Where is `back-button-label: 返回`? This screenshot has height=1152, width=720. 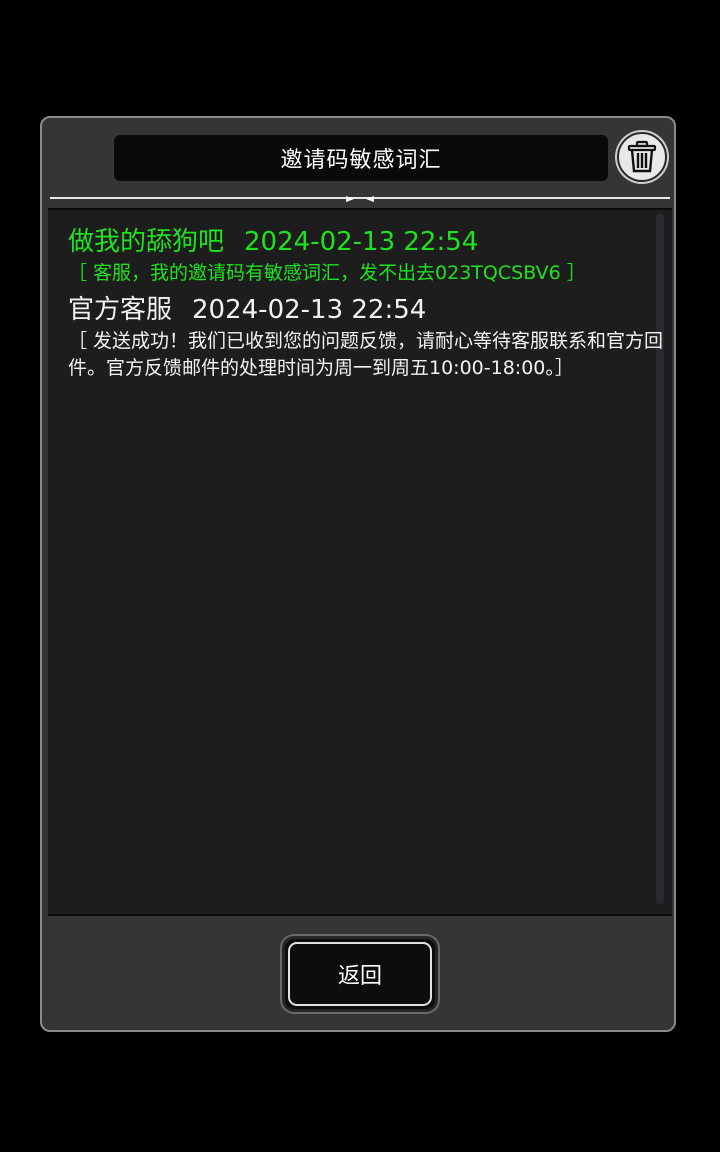
back-button-label: 返回 is located at coordinates (359, 976).